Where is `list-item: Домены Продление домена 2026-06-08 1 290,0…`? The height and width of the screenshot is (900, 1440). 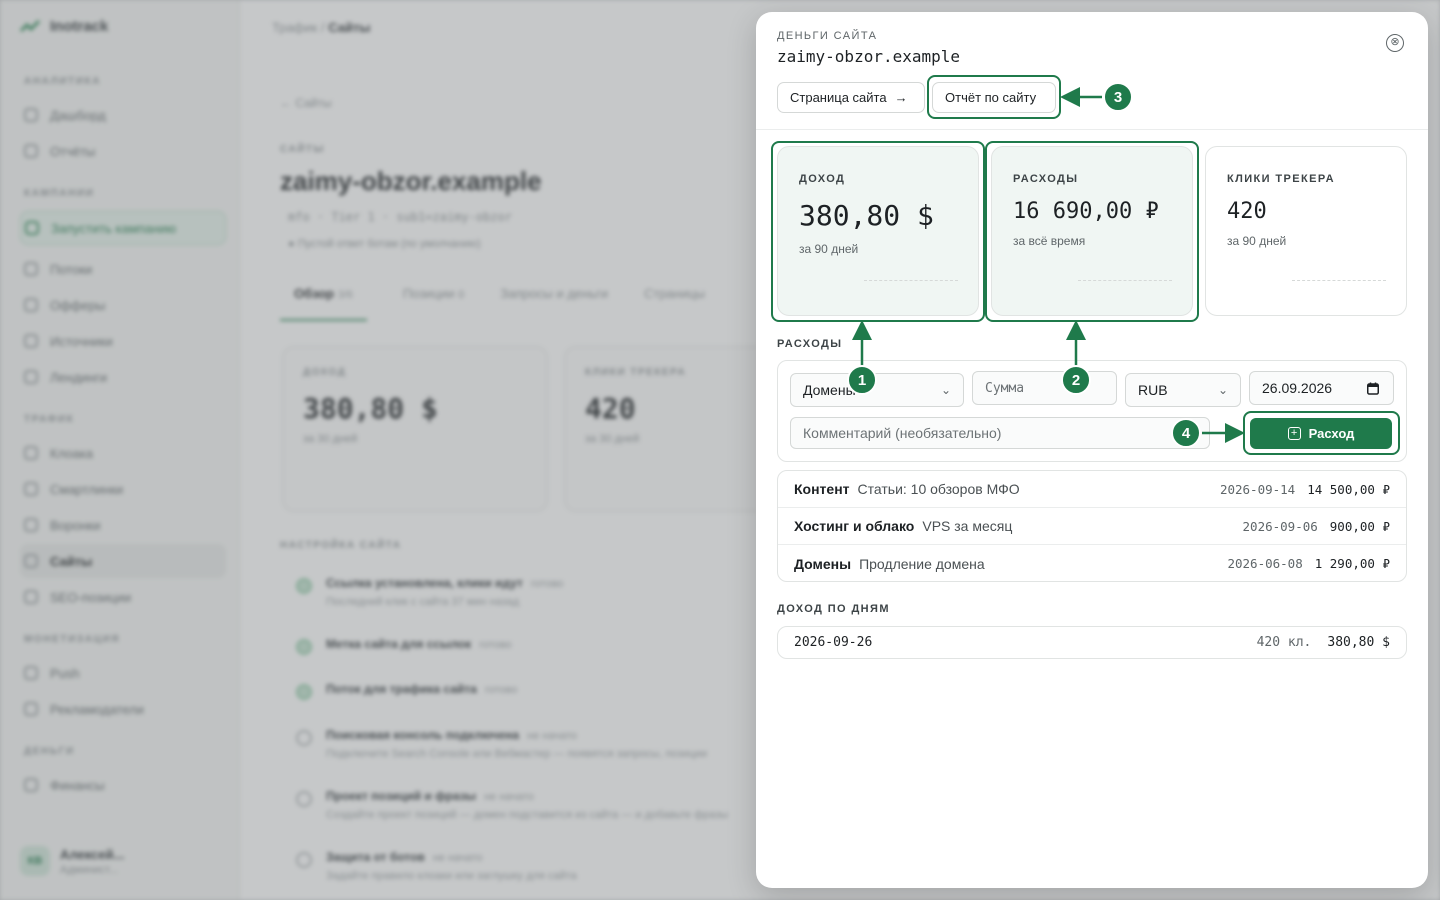 list-item: Домены Продление домена 2026-06-08 1 290,0… is located at coordinates (1092, 563).